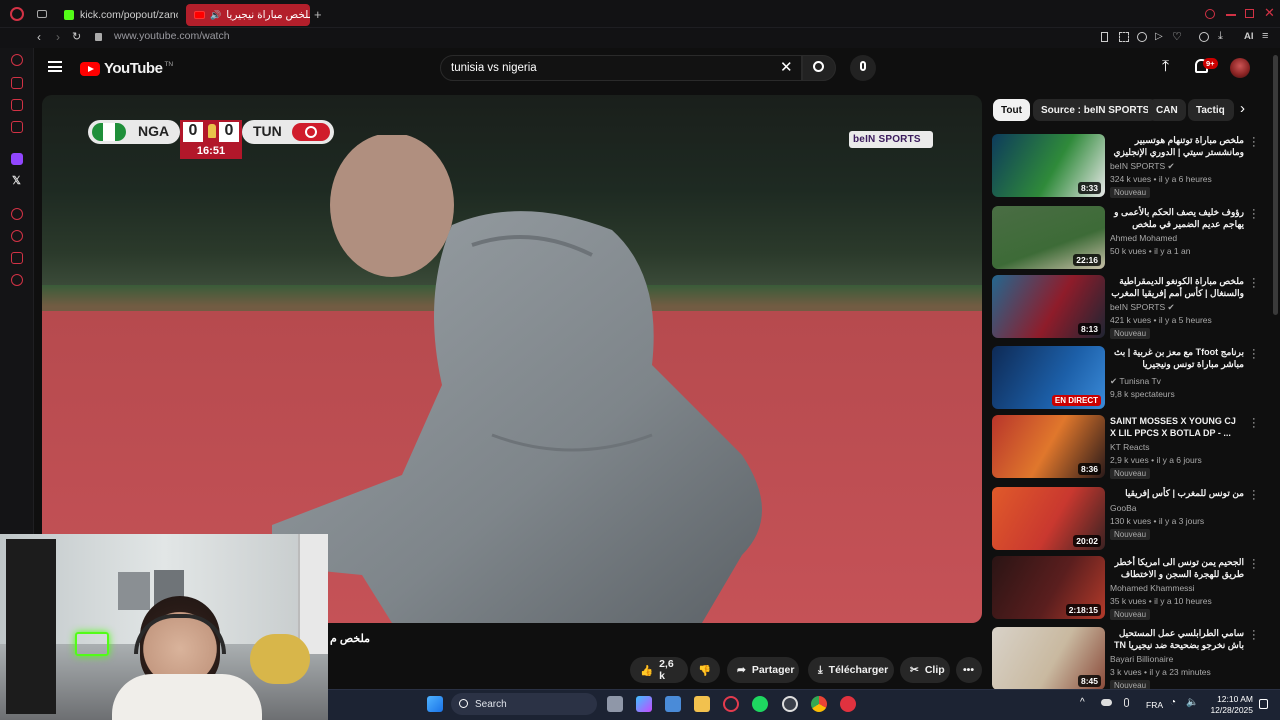 This screenshot has width=1280, height=720. What do you see at coordinates (1165, 67) in the screenshot?
I see `upload-icon: ⤒` at bounding box center [1165, 67].